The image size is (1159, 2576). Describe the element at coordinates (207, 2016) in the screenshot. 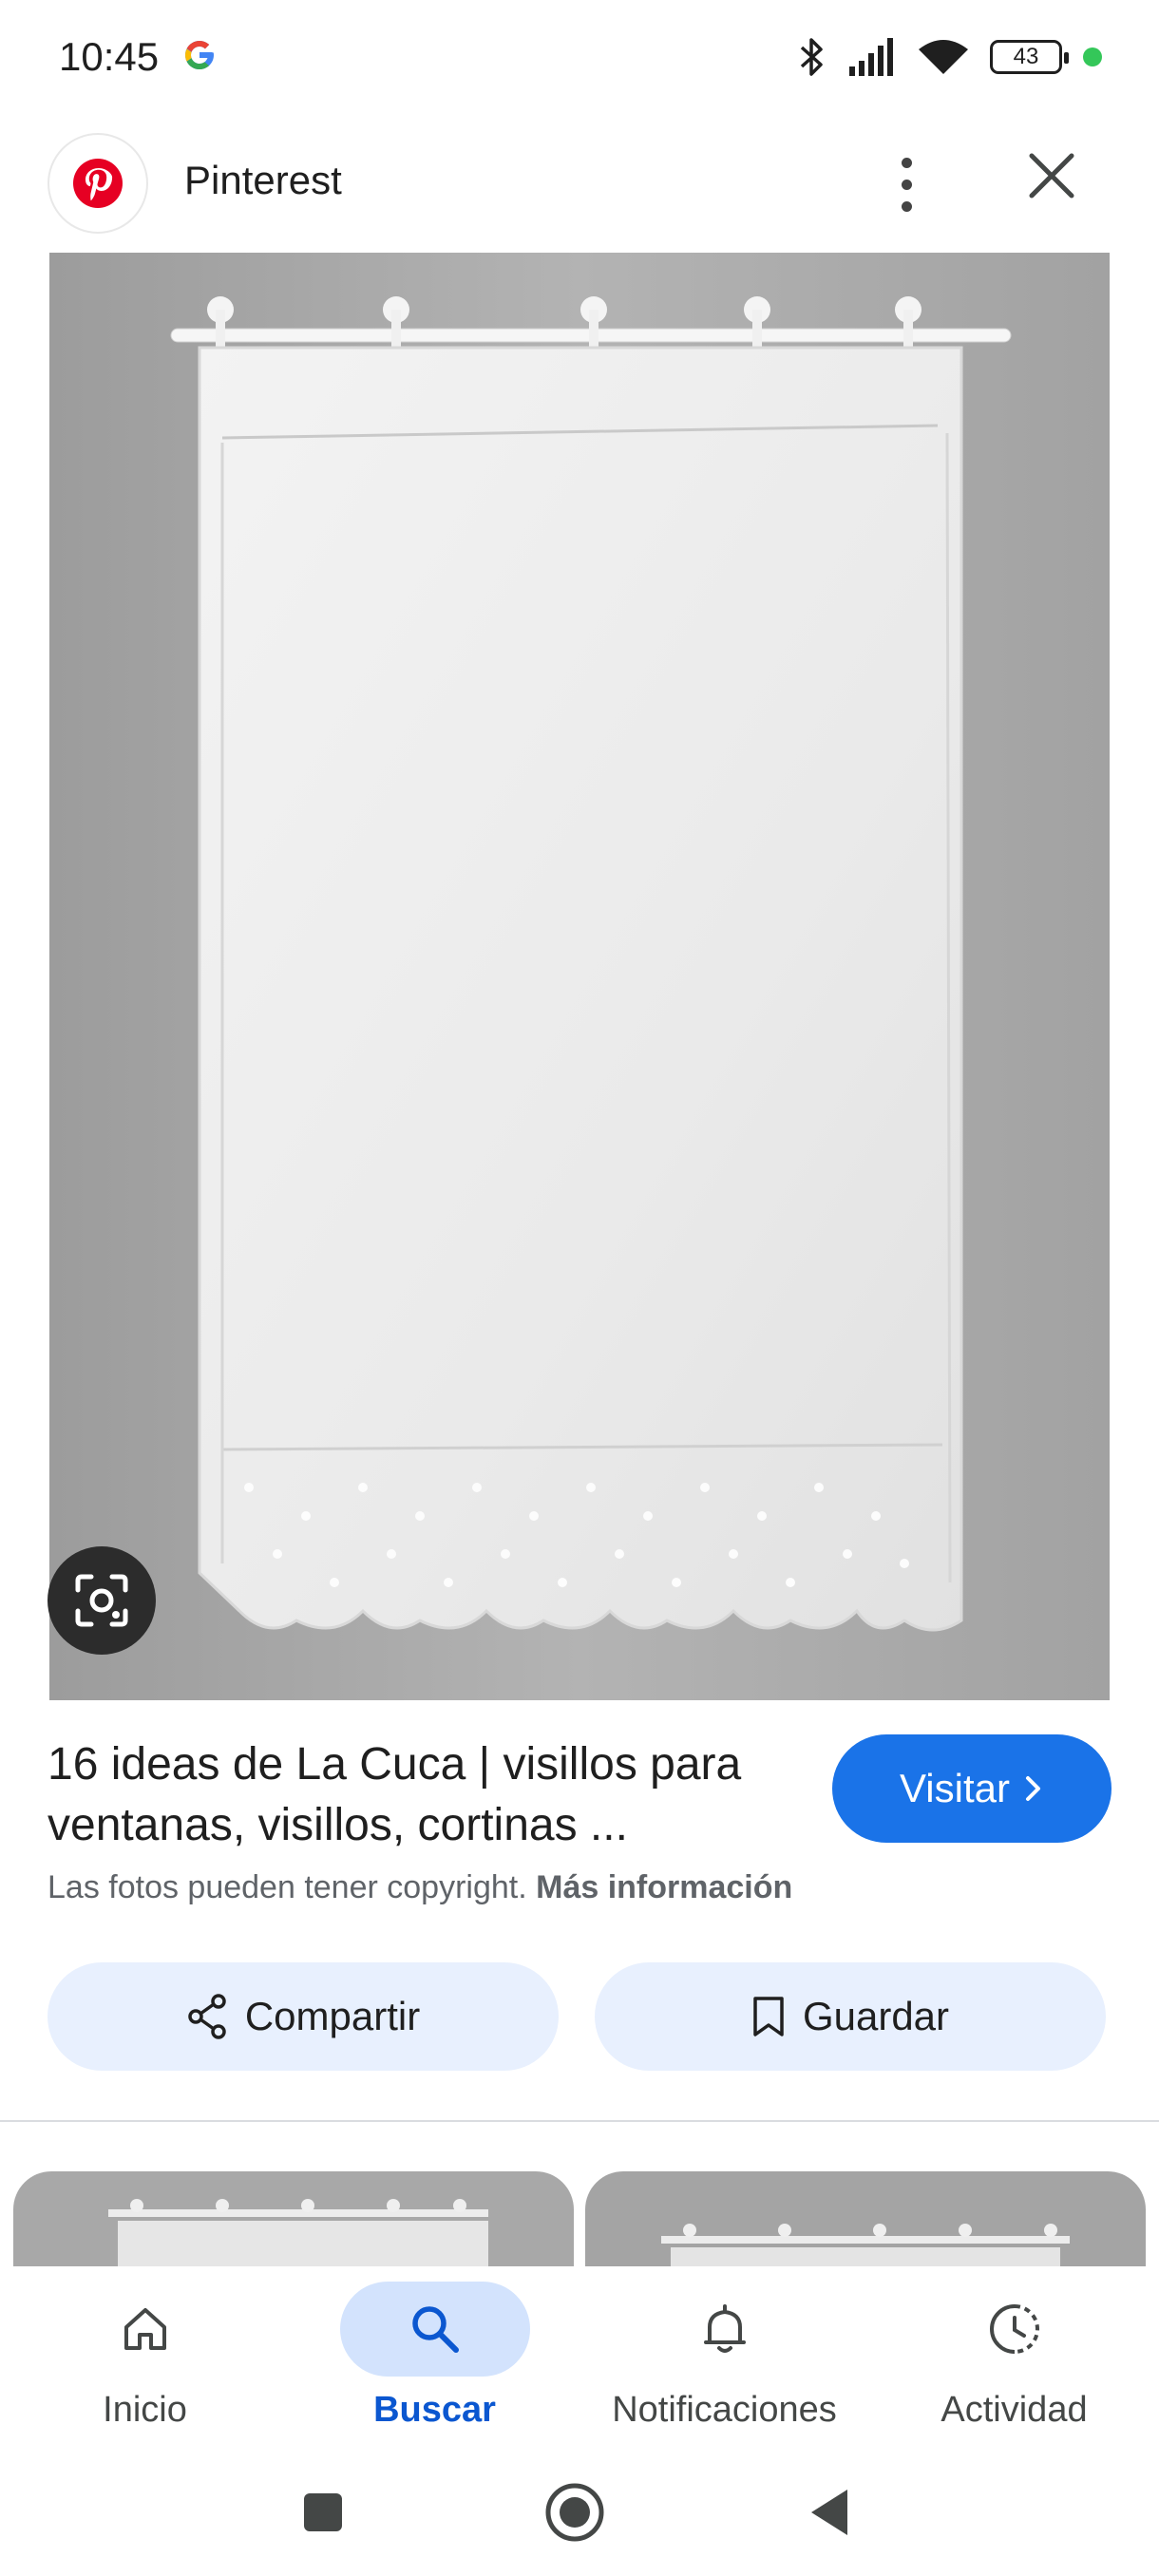

I see `share-icon` at that location.